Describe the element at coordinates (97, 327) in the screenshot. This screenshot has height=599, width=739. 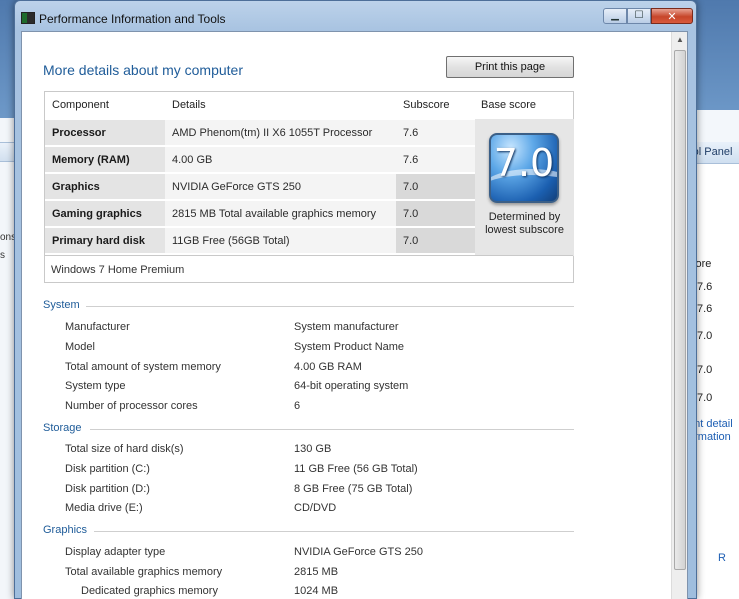
I see `detail-label: Manufacturer` at that location.